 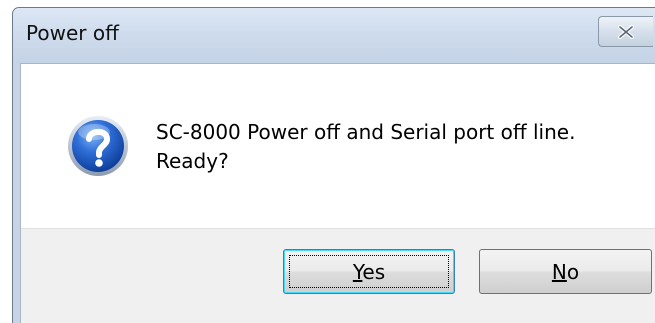 I want to click on yes-button-label: Yes, so click(x=369, y=272).